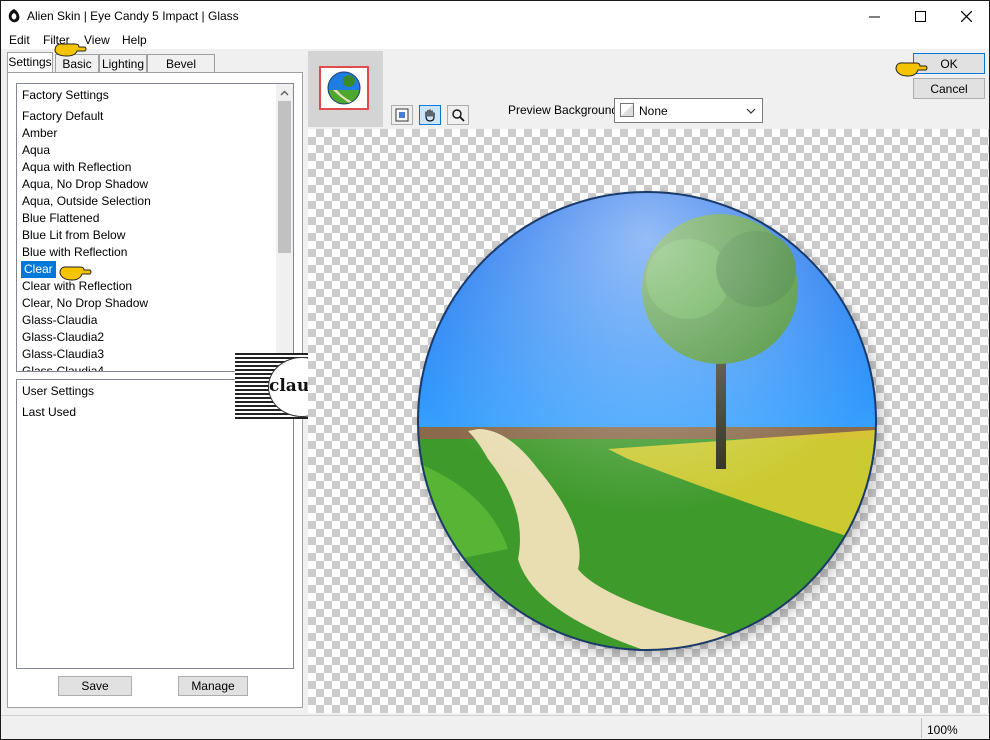  Describe the element at coordinates (30, 62) in the screenshot. I see `tab-settings: Settings` at that location.